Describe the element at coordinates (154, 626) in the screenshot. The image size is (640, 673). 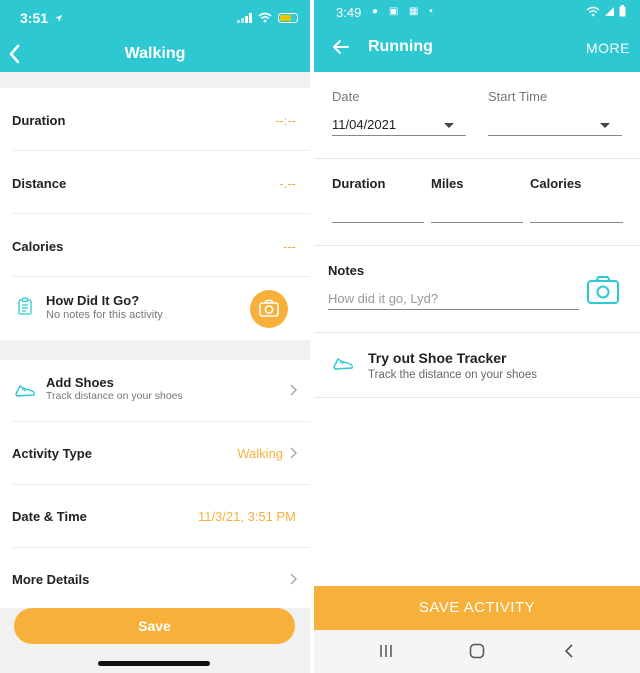
I see `save-button: Save` at that location.